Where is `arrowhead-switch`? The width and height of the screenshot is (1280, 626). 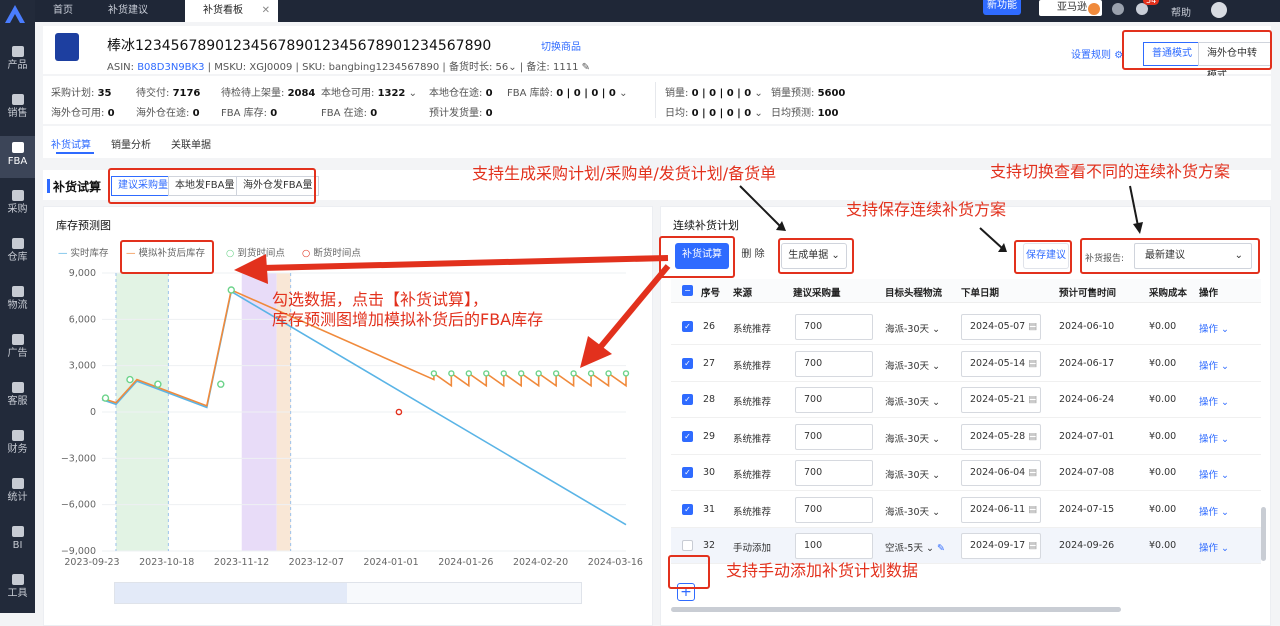 arrowhead-switch is located at coordinates (1138, 228).